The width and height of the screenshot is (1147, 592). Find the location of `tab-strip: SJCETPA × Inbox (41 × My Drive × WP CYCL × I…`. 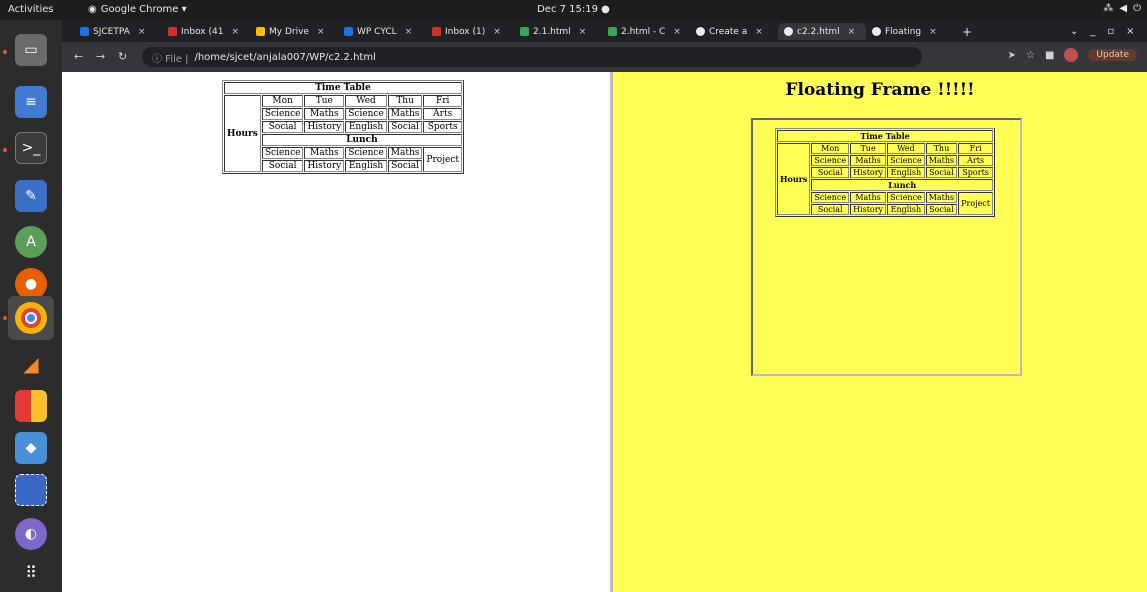

tab-strip: SJCETPA × Inbox (41 × My Drive × WP CYCL × I… is located at coordinates (604, 31).